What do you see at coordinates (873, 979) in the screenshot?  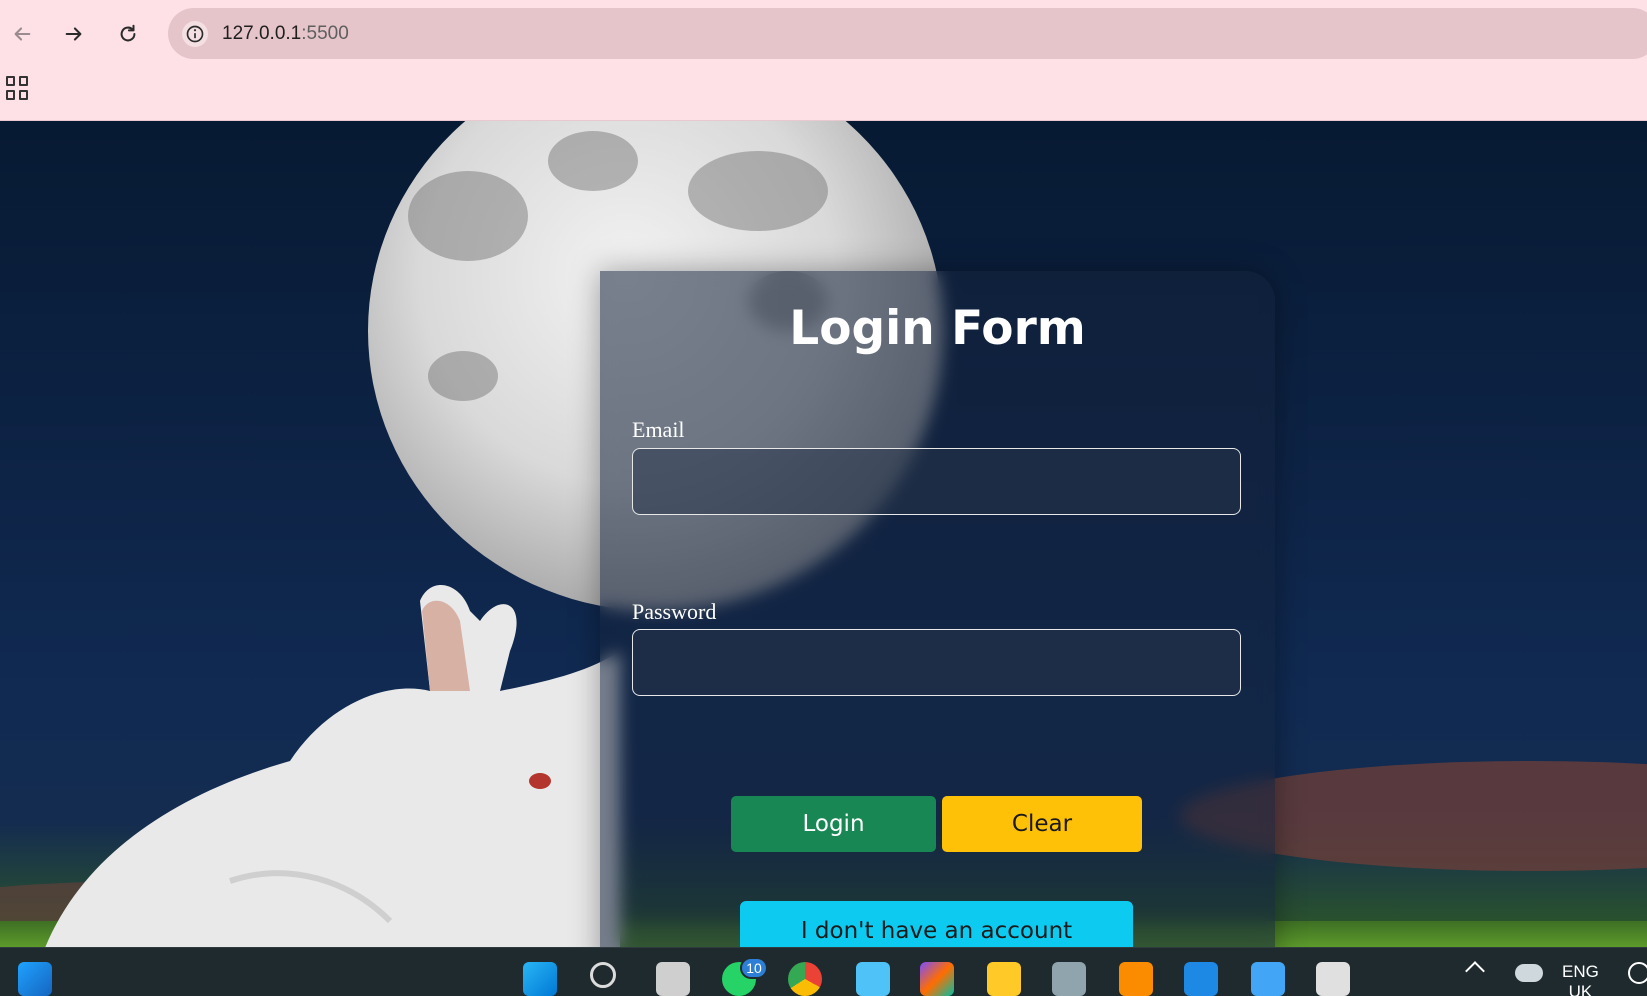 I see `notepad-icon` at bounding box center [873, 979].